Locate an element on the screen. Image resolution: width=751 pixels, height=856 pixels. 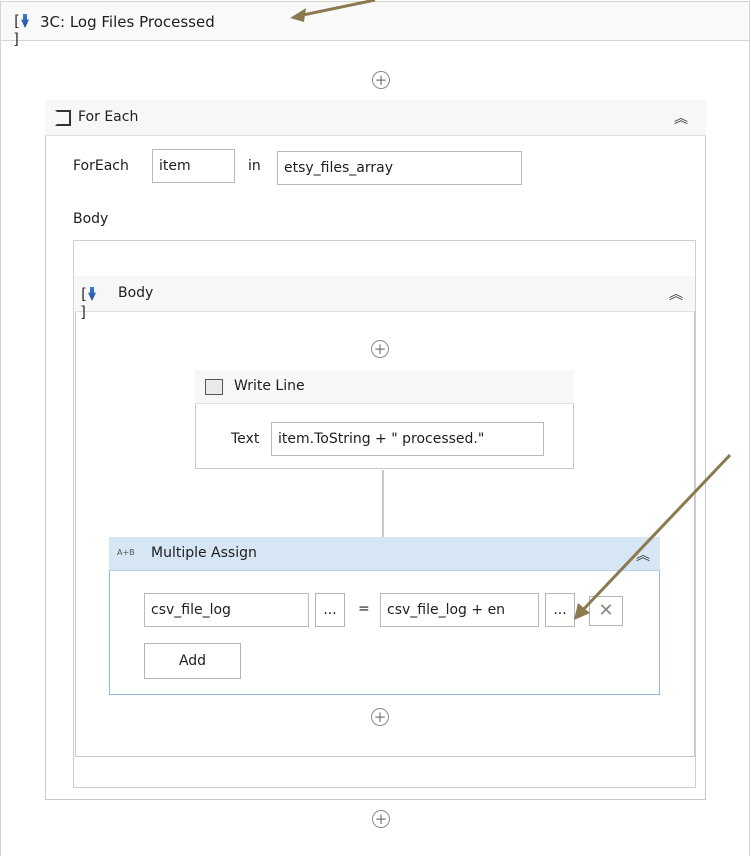
foreach-label: ForEach is located at coordinates (101, 166).